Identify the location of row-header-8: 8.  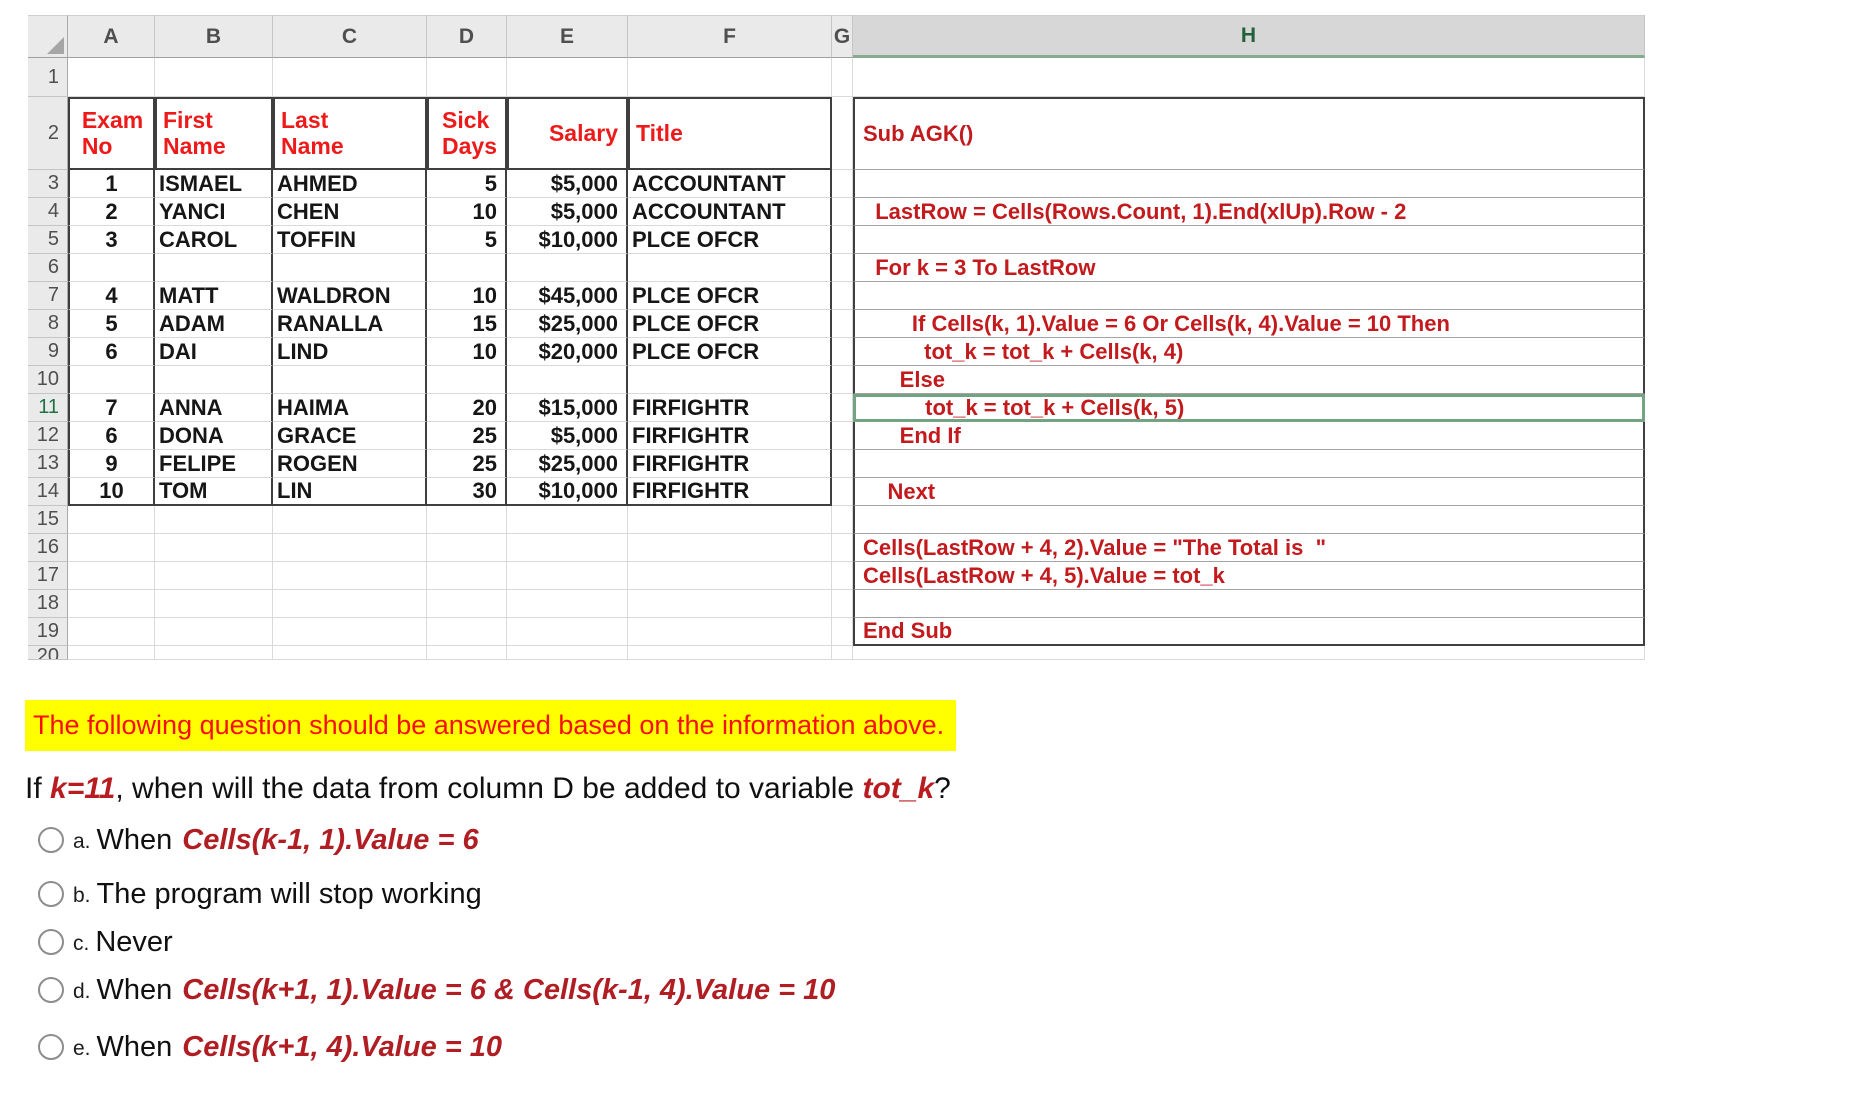
(48, 324).